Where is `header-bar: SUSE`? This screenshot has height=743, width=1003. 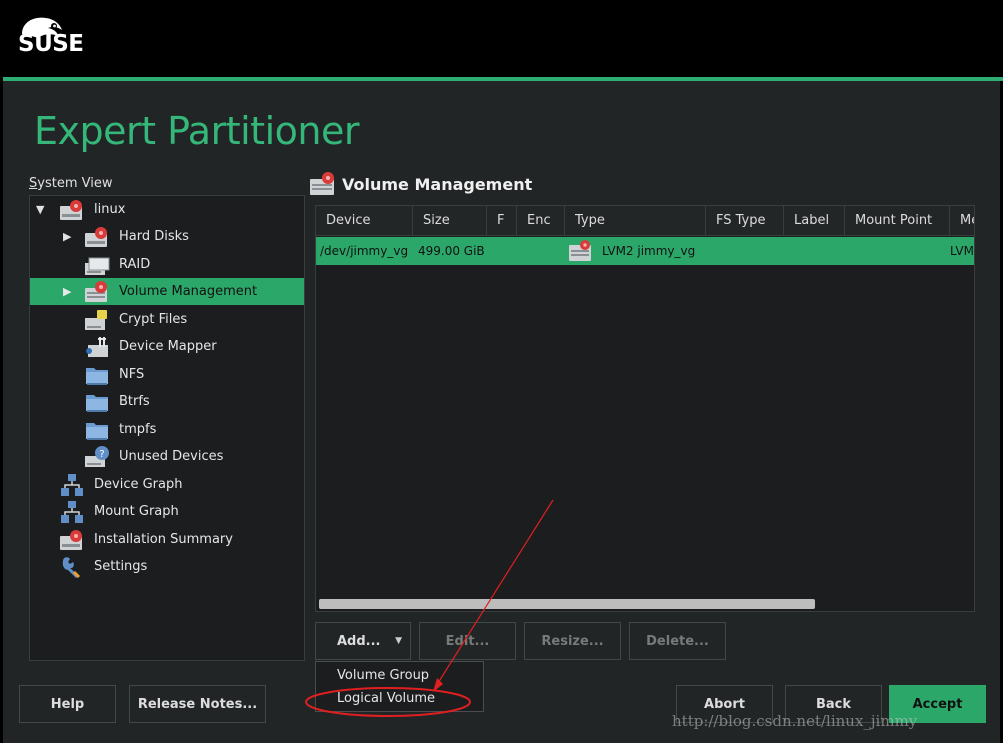
header-bar: SUSE is located at coordinates (501, 38).